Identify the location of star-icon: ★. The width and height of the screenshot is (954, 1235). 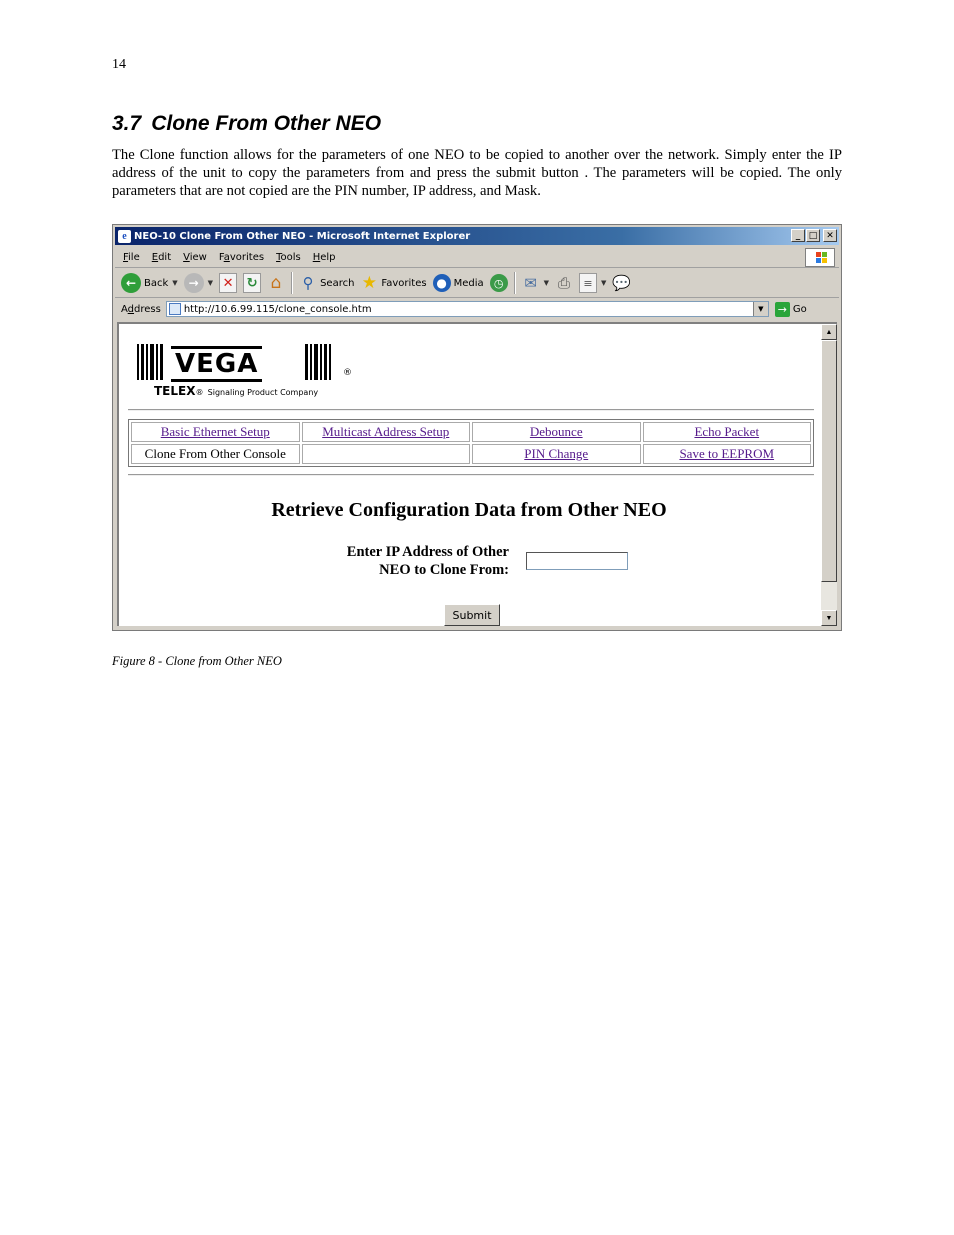
(369, 283).